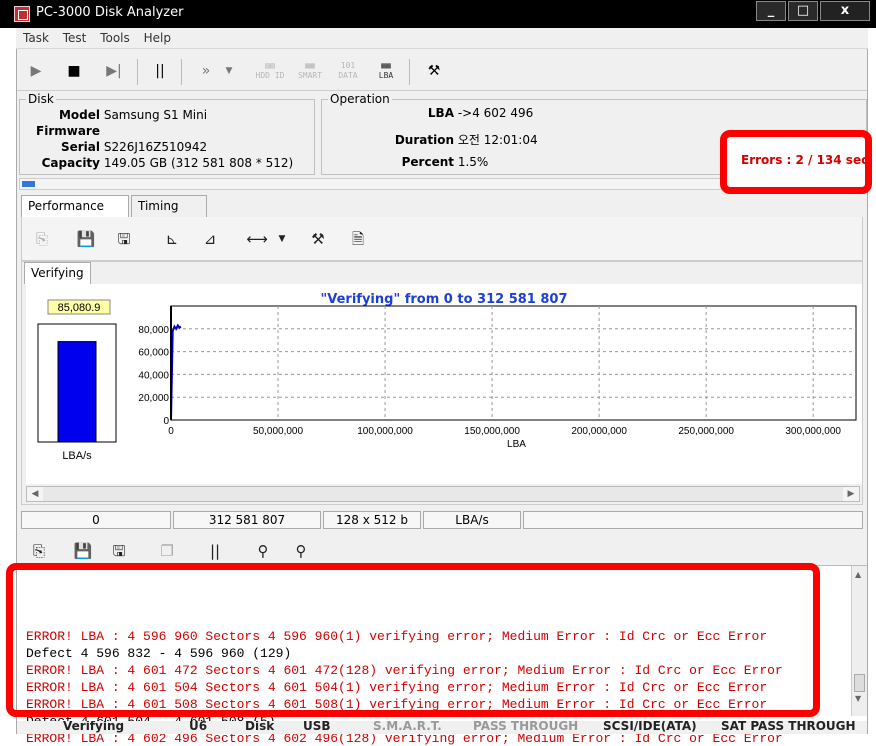  Describe the element at coordinates (210, 239) in the screenshot. I see `chart-zoom-icon: ⊿` at that location.